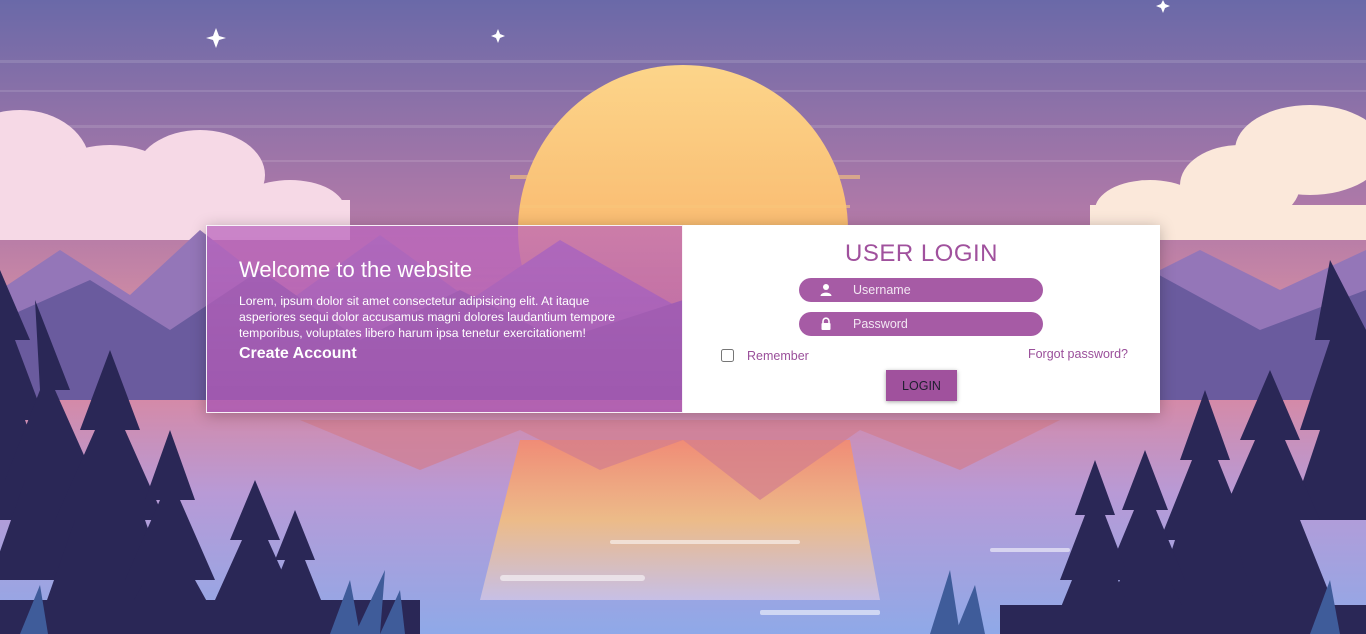 The height and width of the screenshot is (634, 1366). I want to click on password-input, so click(943, 324).